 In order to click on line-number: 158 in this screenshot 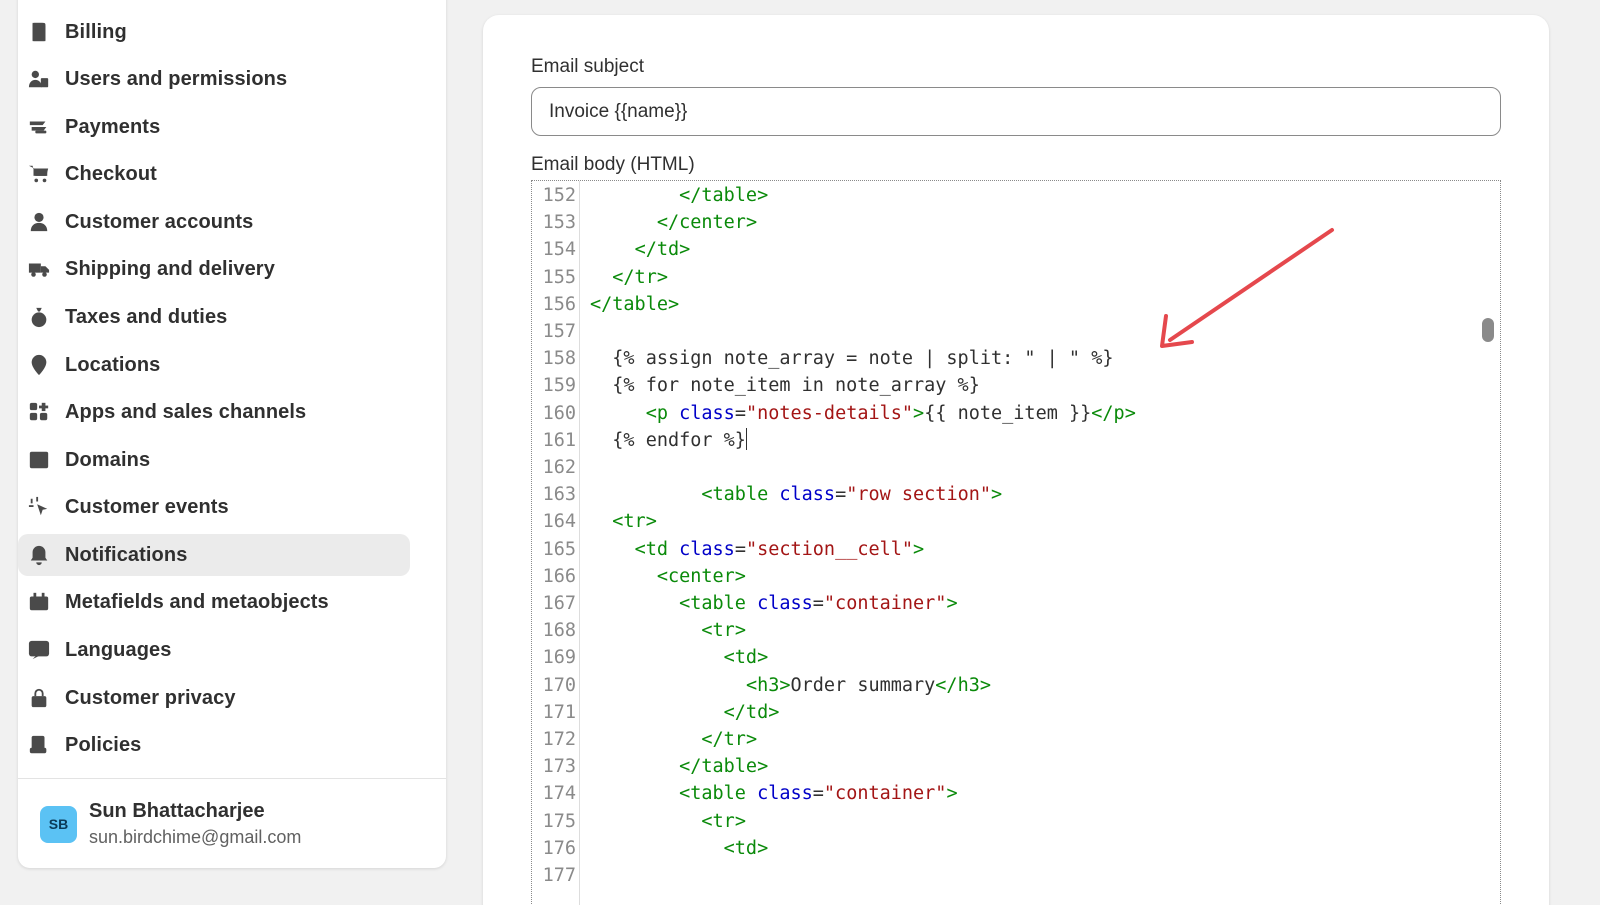, I will do `click(559, 359)`.